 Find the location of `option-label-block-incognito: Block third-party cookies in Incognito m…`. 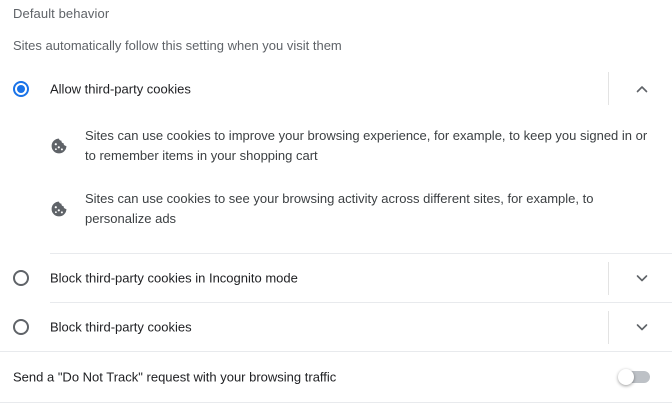

option-label-block-incognito: Block third-party cookies in Incognito m… is located at coordinates (174, 278).